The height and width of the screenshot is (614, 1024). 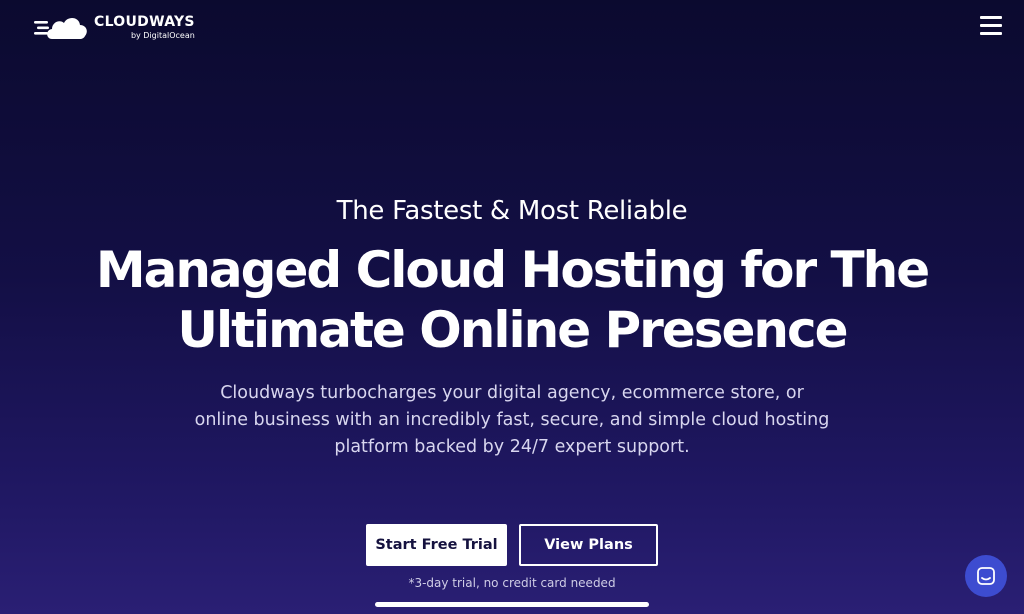 I want to click on logo-subtitle: by DigitalOcean, so click(x=162, y=35).